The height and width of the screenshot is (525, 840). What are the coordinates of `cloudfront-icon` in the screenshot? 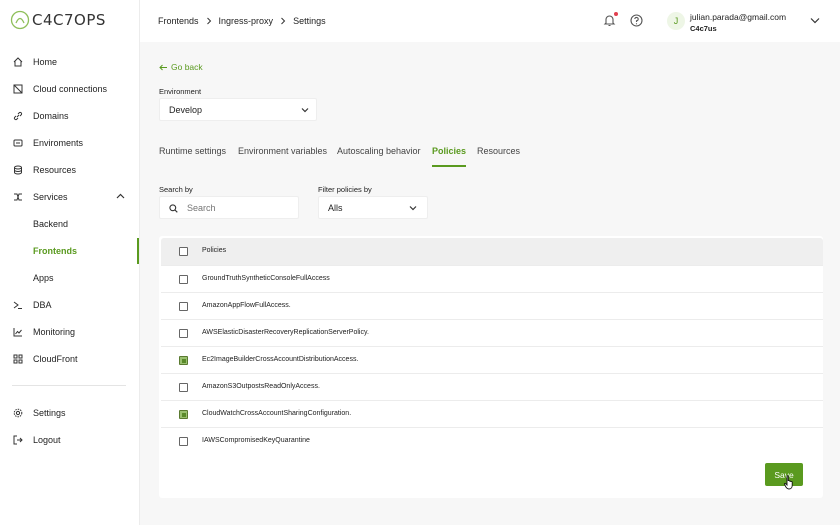 It's located at (18, 359).